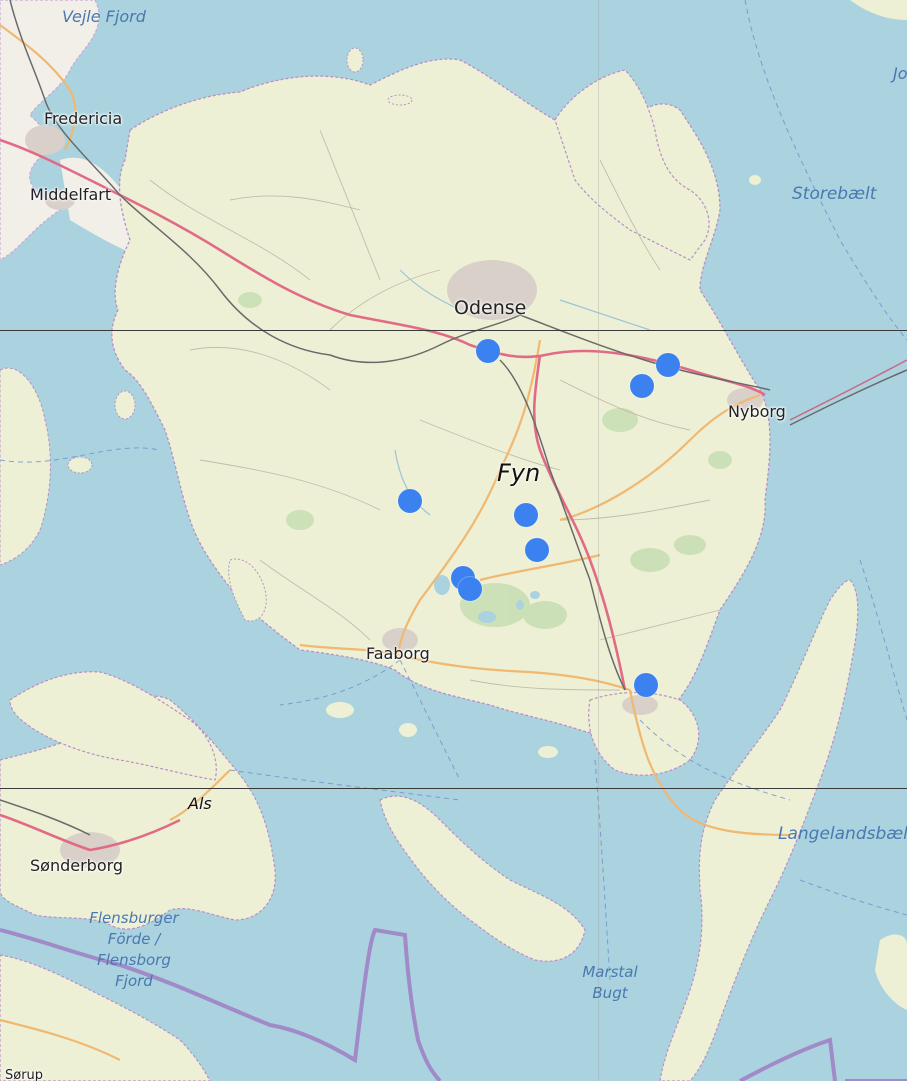 Image resolution: width=907 pixels, height=1081 pixels. What do you see at coordinates (134, 918) in the screenshot?
I see `label-flensburger-line1: Flensburger` at bounding box center [134, 918].